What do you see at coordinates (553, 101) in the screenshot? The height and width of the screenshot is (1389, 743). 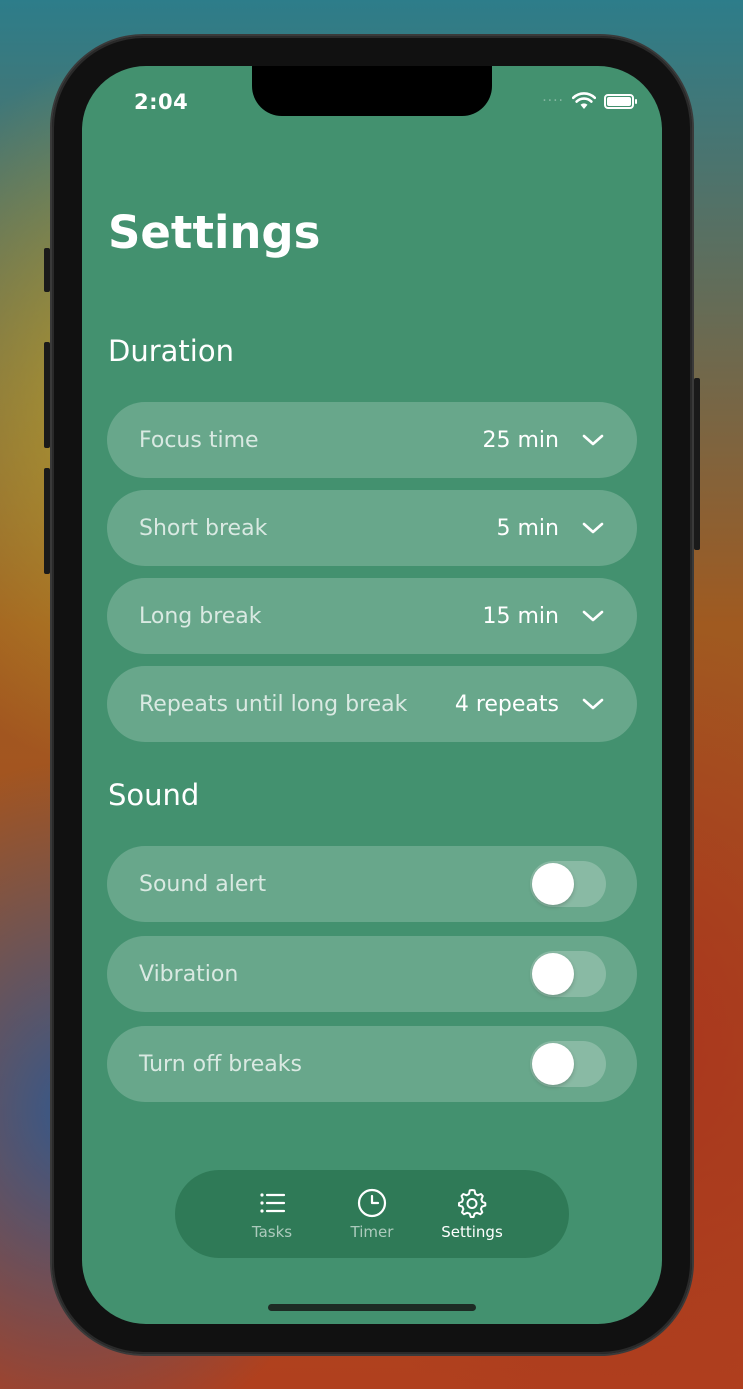 I see `cellular-signal-icon: ····` at bounding box center [553, 101].